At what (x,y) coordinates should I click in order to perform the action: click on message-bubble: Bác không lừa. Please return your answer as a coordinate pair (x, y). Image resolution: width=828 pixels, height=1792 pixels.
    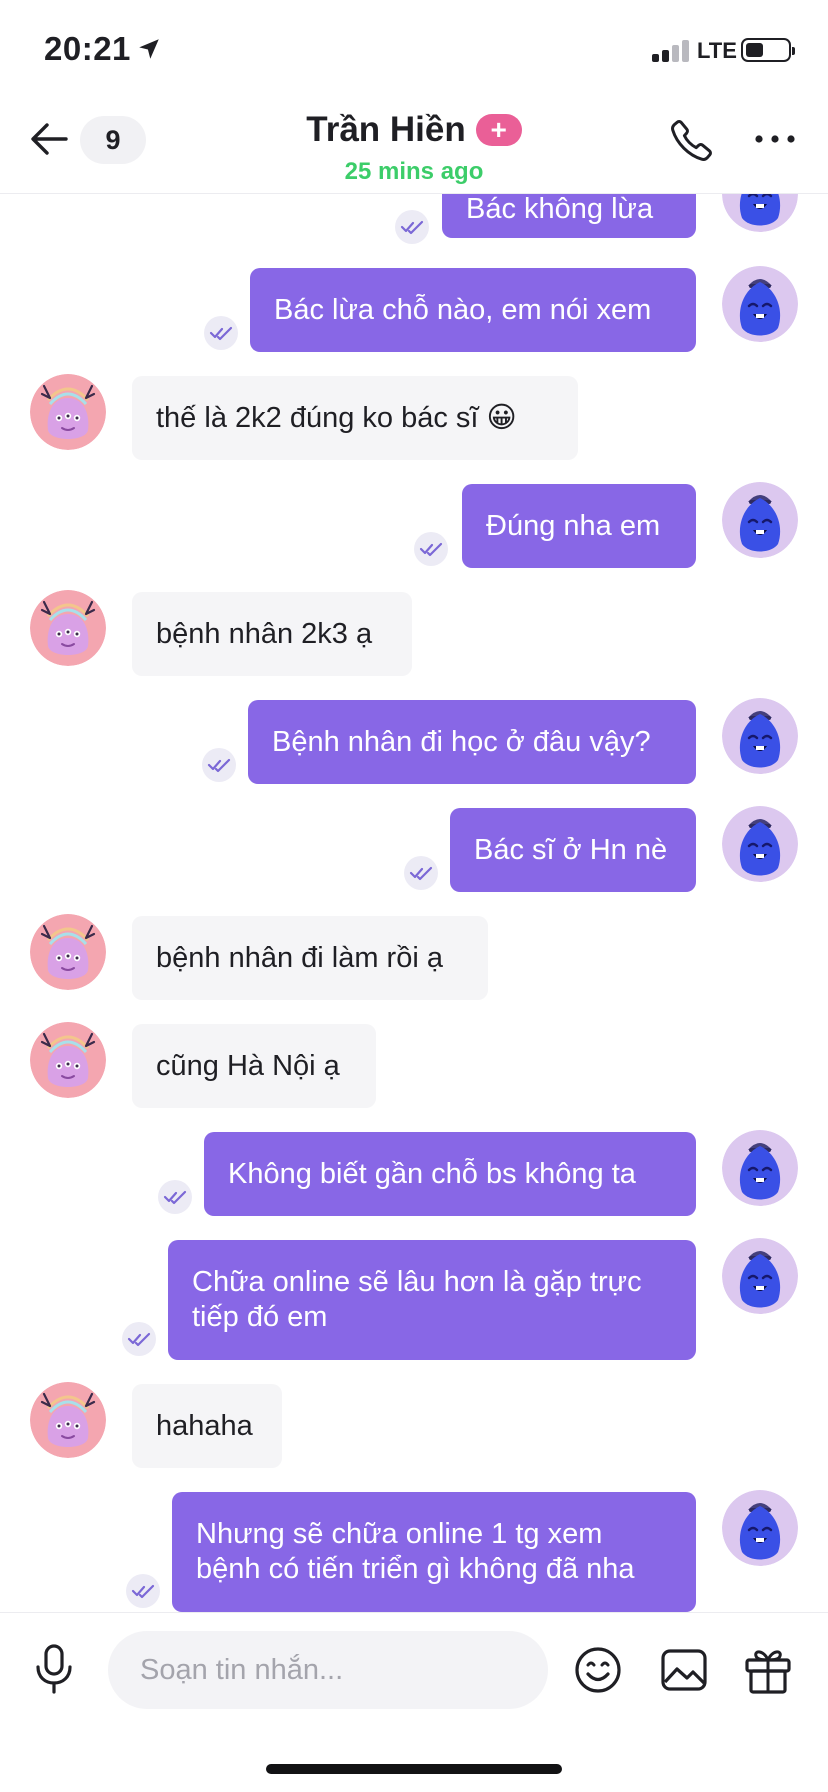
    Looking at the image, I should click on (569, 216).